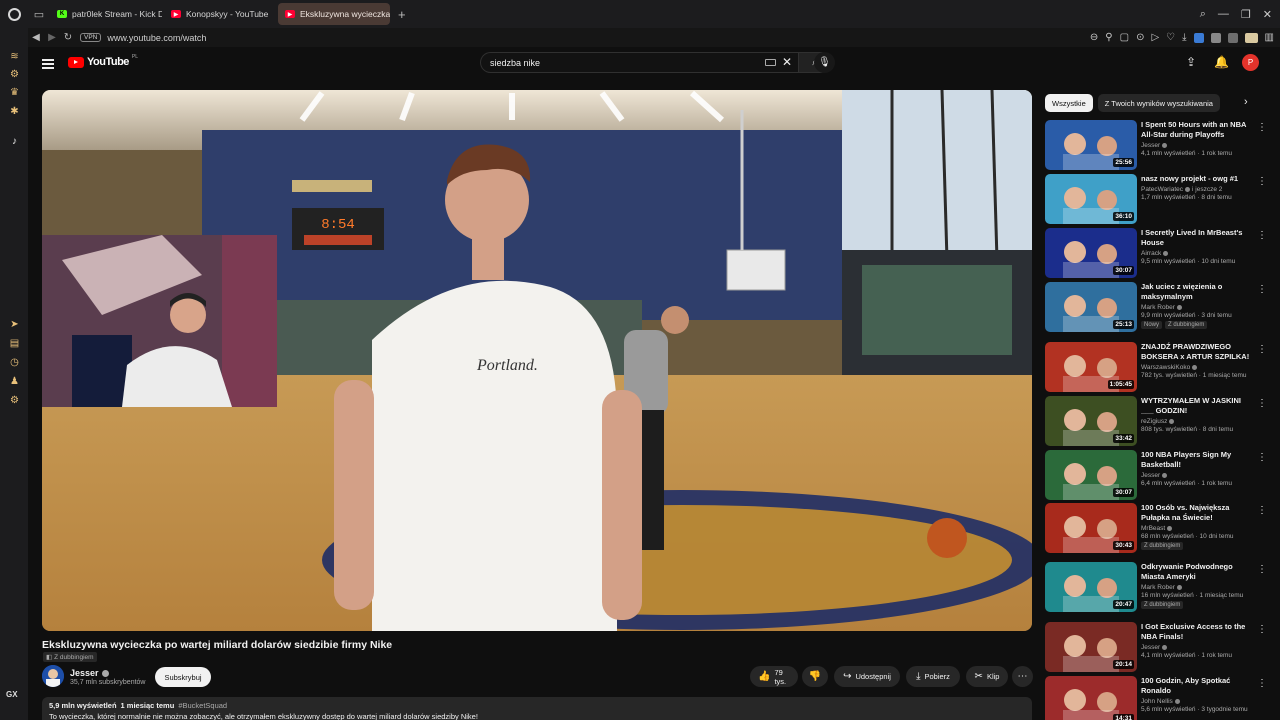 The width and height of the screenshot is (1280, 720). Describe the element at coordinates (1198, 179) in the screenshot. I see `video-title: nasz nowy projekt - owg #1` at that location.